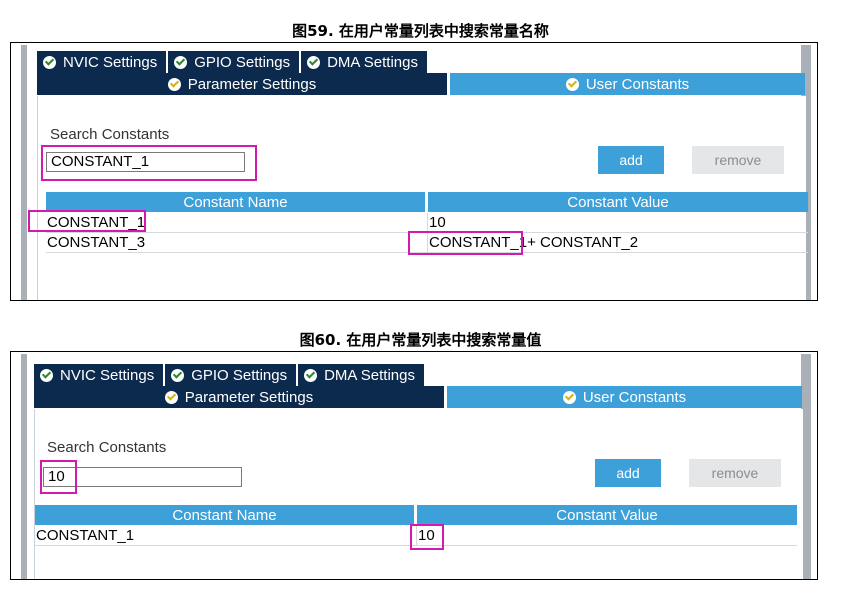 The image size is (841, 608). I want to click on name-highlight-box, so click(87, 221).